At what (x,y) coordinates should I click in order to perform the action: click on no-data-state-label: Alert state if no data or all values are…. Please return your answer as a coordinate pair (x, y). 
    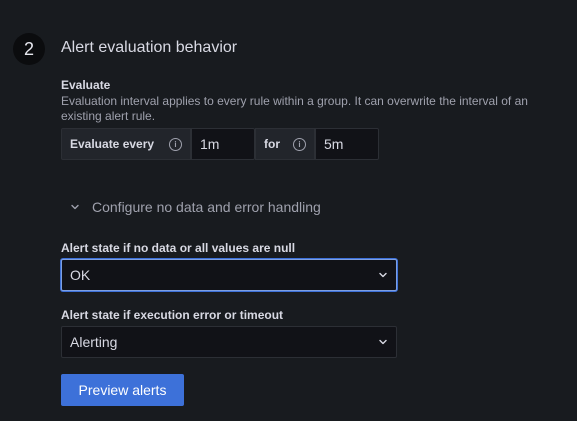
    Looking at the image, I should click on (178, 248).